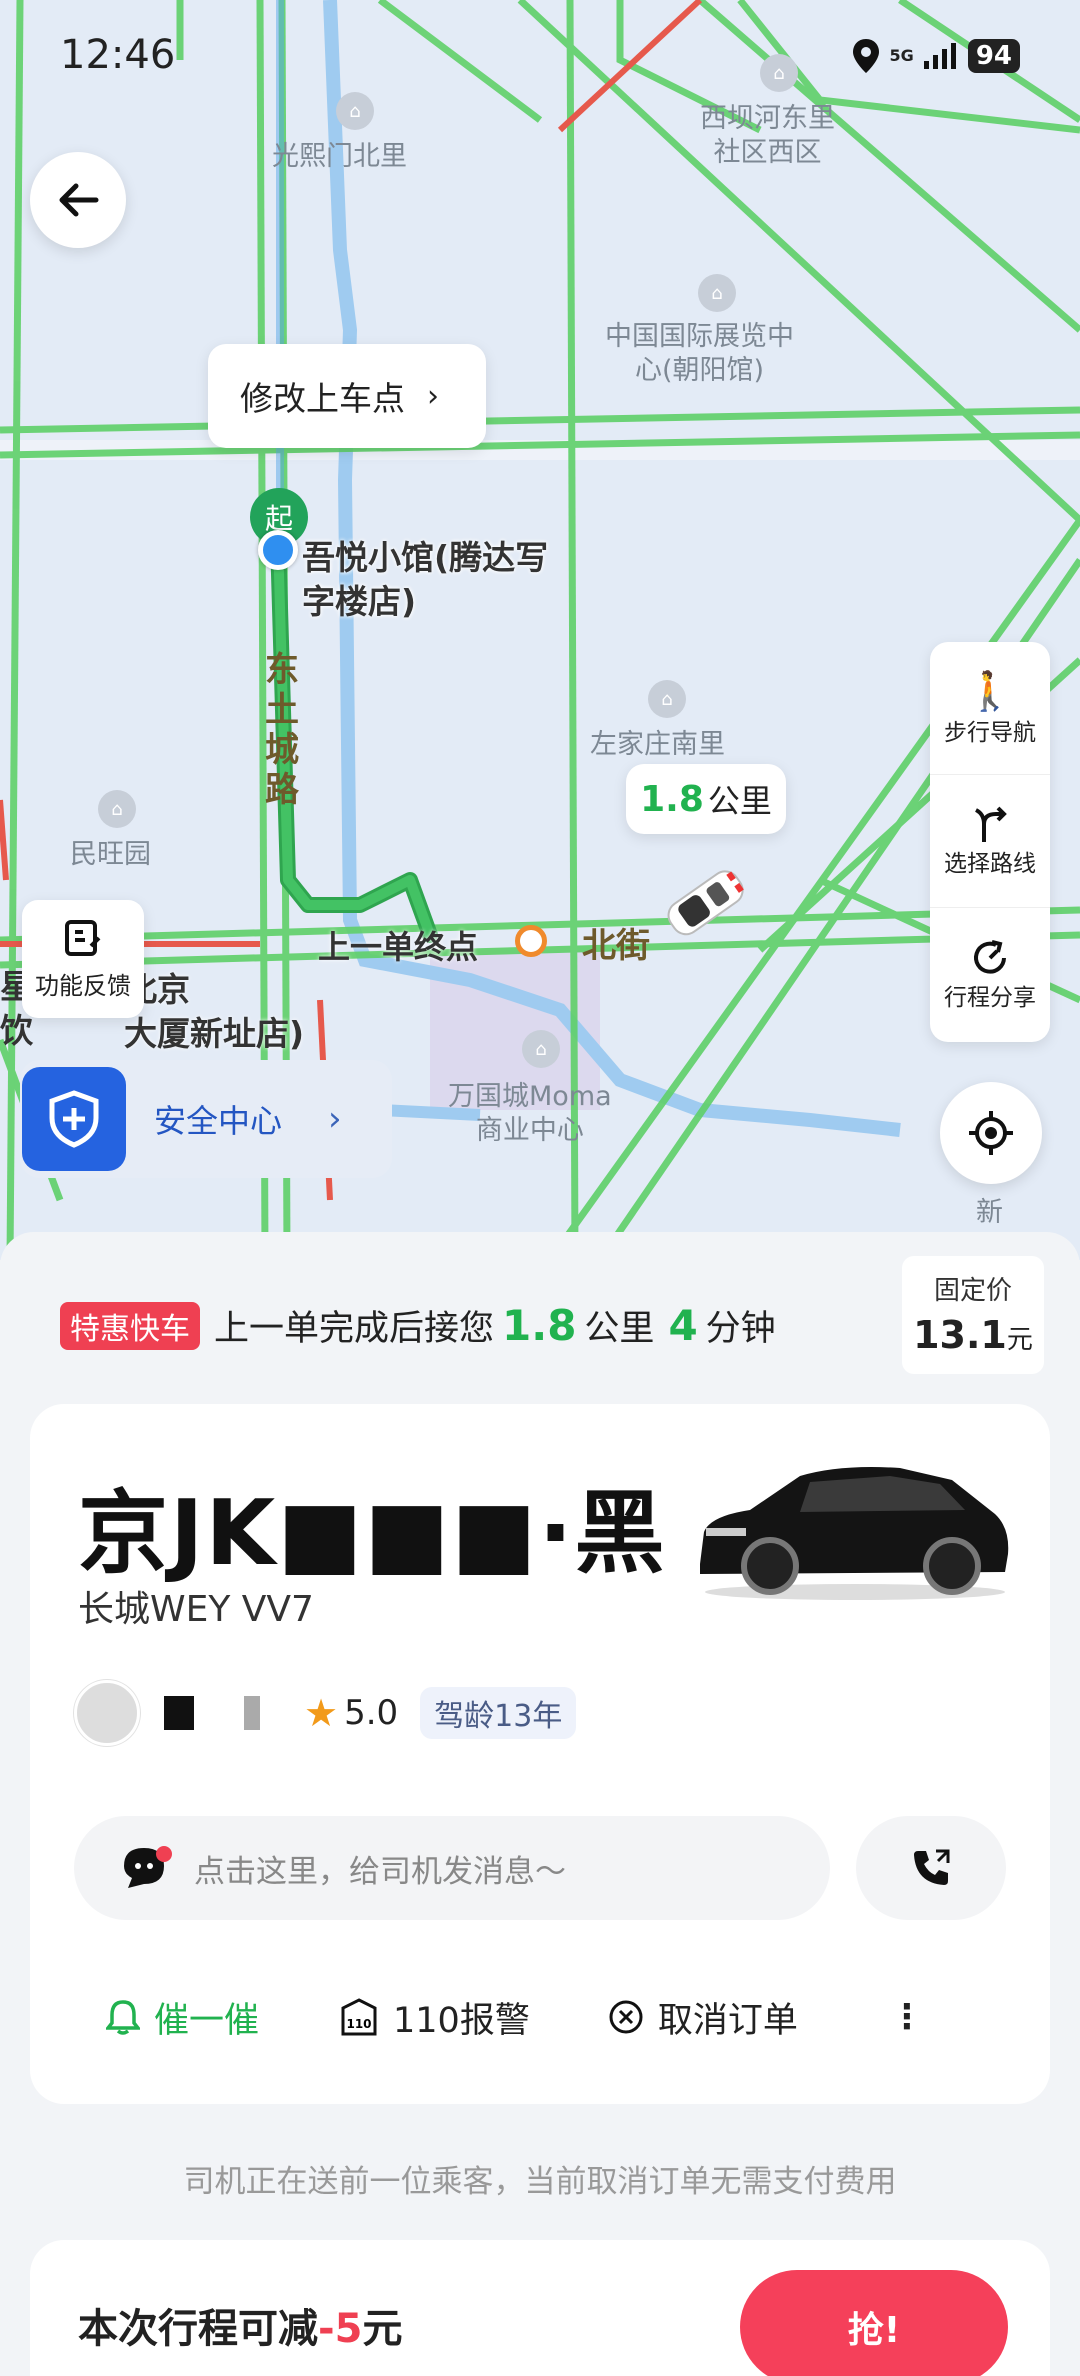 Image resolution: width=1080 pixels, height=2376 pixels. I want to click on fixed-price-box: 固定价 13.1元, so click(973, 1315).